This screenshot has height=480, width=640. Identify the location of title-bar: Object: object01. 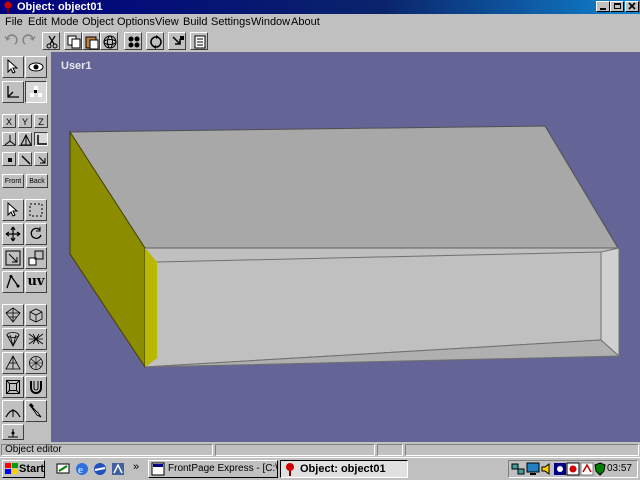
(320, 7).